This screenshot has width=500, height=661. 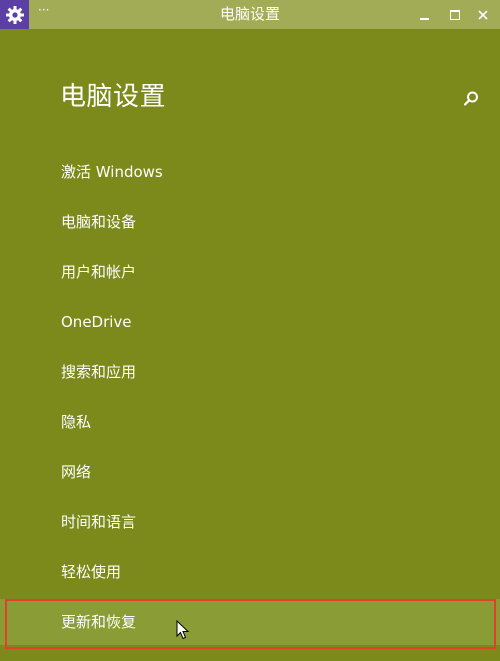 What do you see at coordinates (76, 422) in the screenshot?
I see `nav-item-label: 隐私` at bounding box center [76, 422].